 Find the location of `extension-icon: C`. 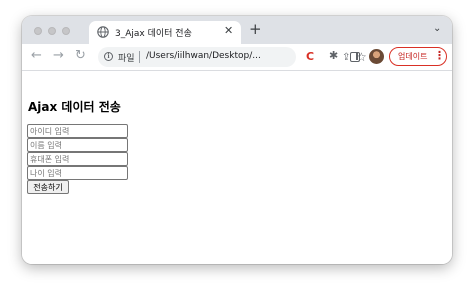

extension-icon: C is located at coordinates (311, 57).